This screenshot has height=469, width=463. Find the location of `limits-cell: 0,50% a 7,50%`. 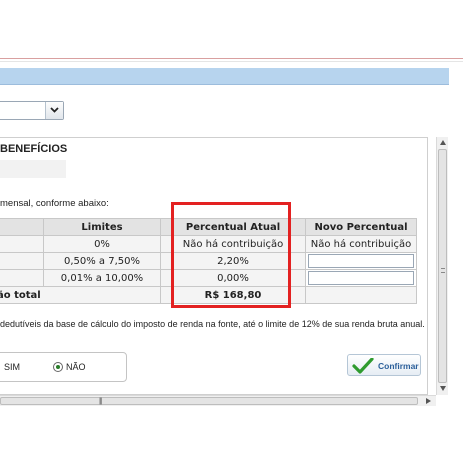

limits-cell: 0,50% a 7,50% is located at coordinates (102, 261).